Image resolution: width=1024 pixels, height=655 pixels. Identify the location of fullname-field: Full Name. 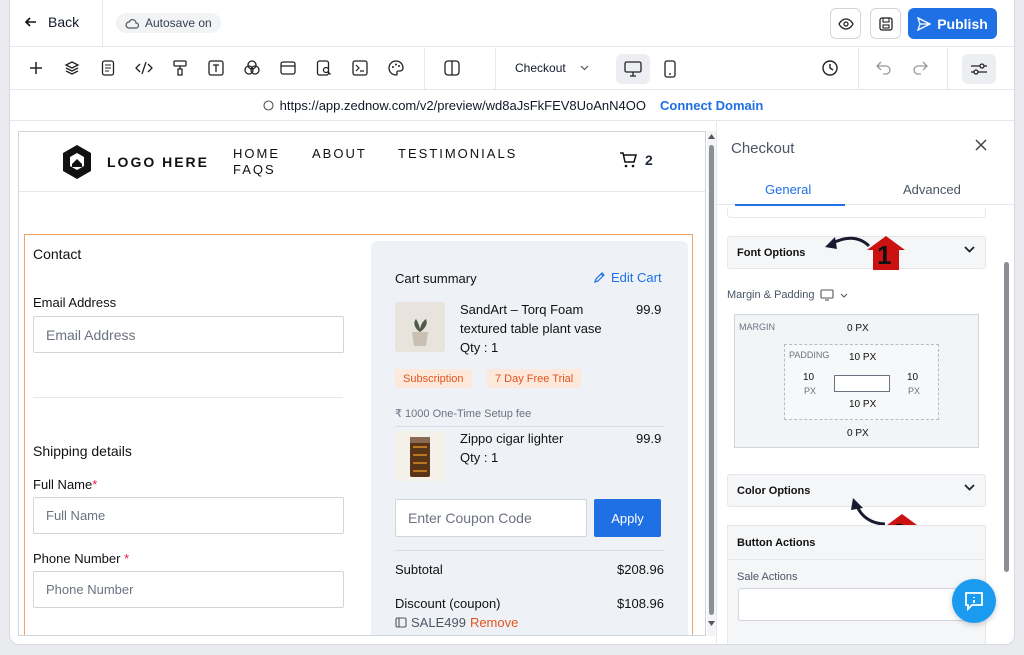
(188, 515).